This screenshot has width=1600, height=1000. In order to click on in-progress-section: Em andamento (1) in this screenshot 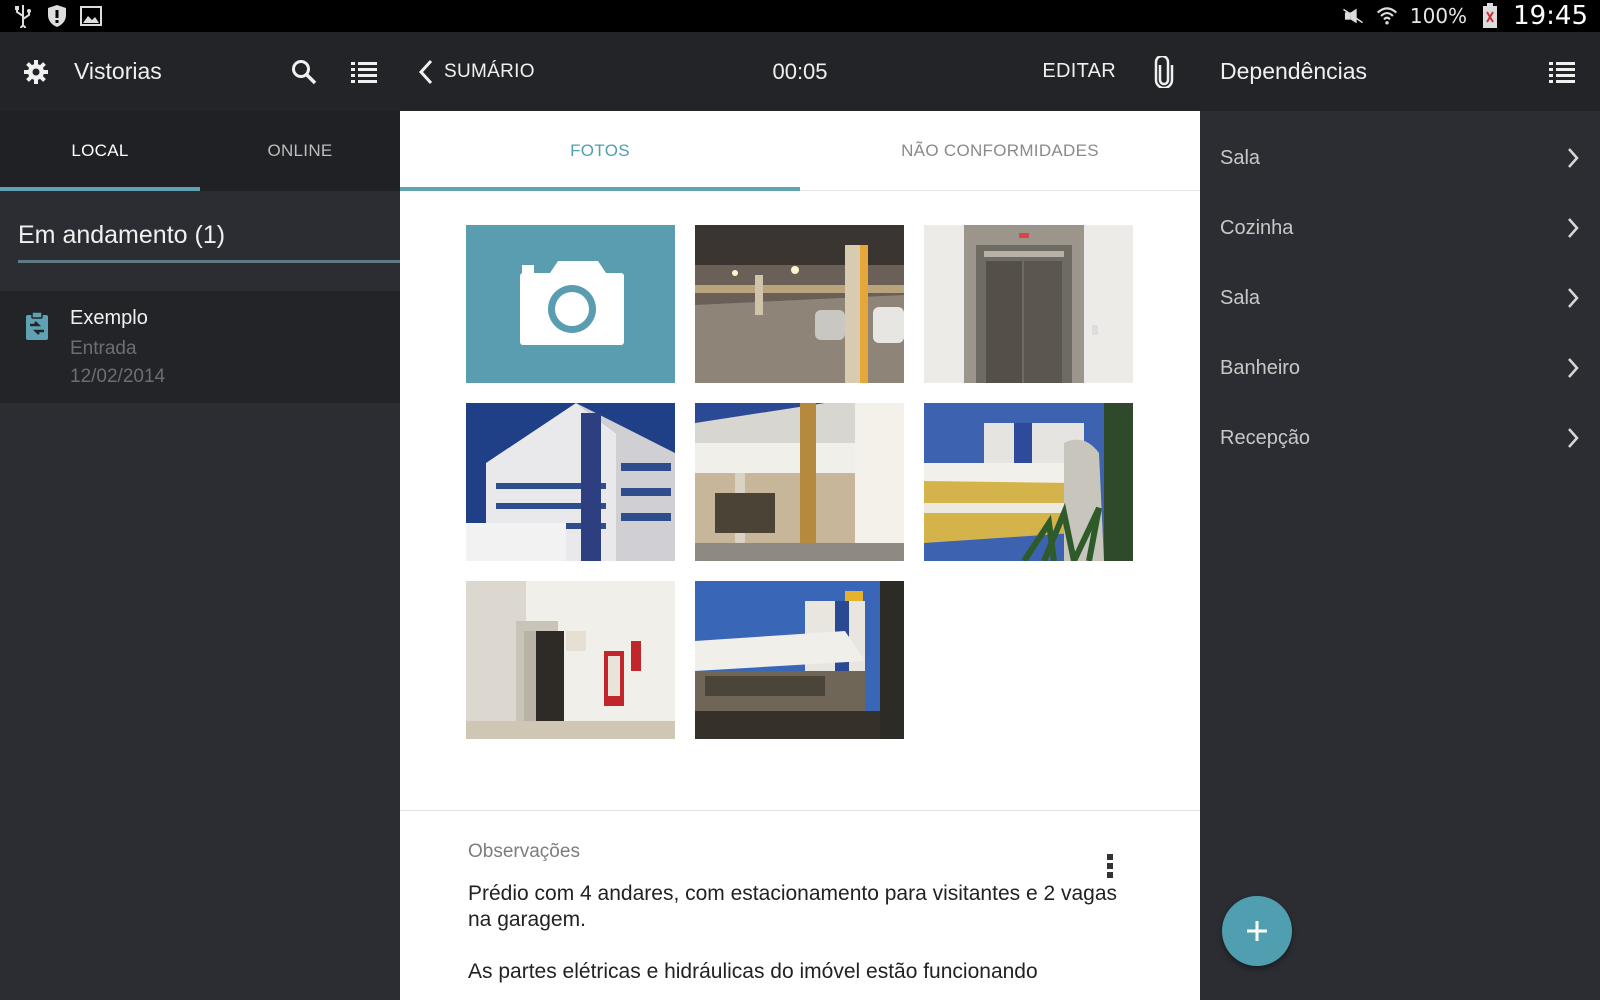, I will do `click(200, 227)`.